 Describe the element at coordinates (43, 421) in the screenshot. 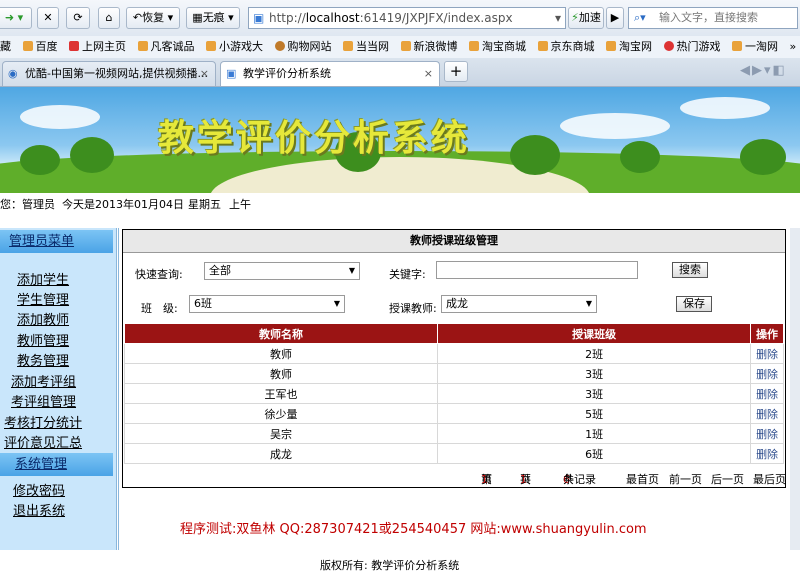

I see `sidebar-item-score-statistics: 考核打分统计` at that location.